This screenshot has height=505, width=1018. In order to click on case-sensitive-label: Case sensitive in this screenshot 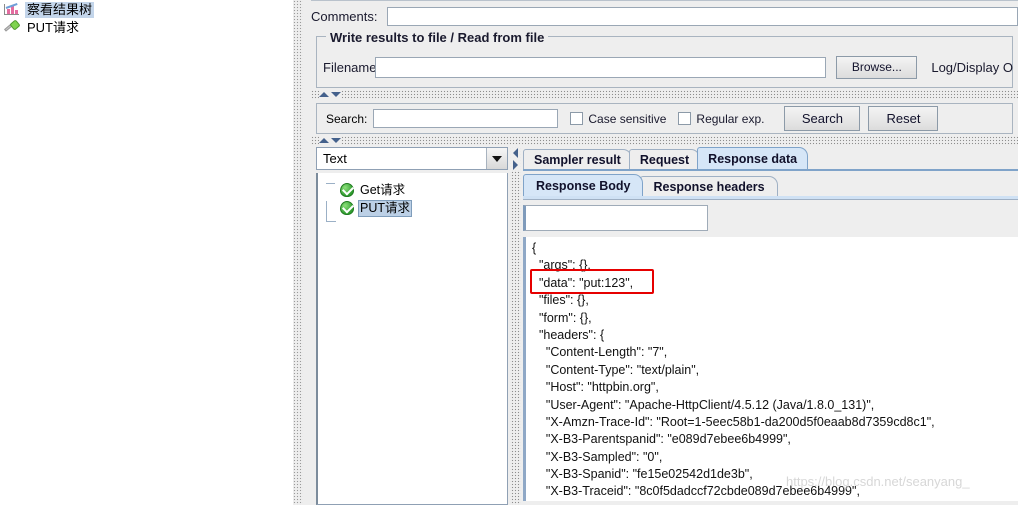, I will do `click(627, 118)`.